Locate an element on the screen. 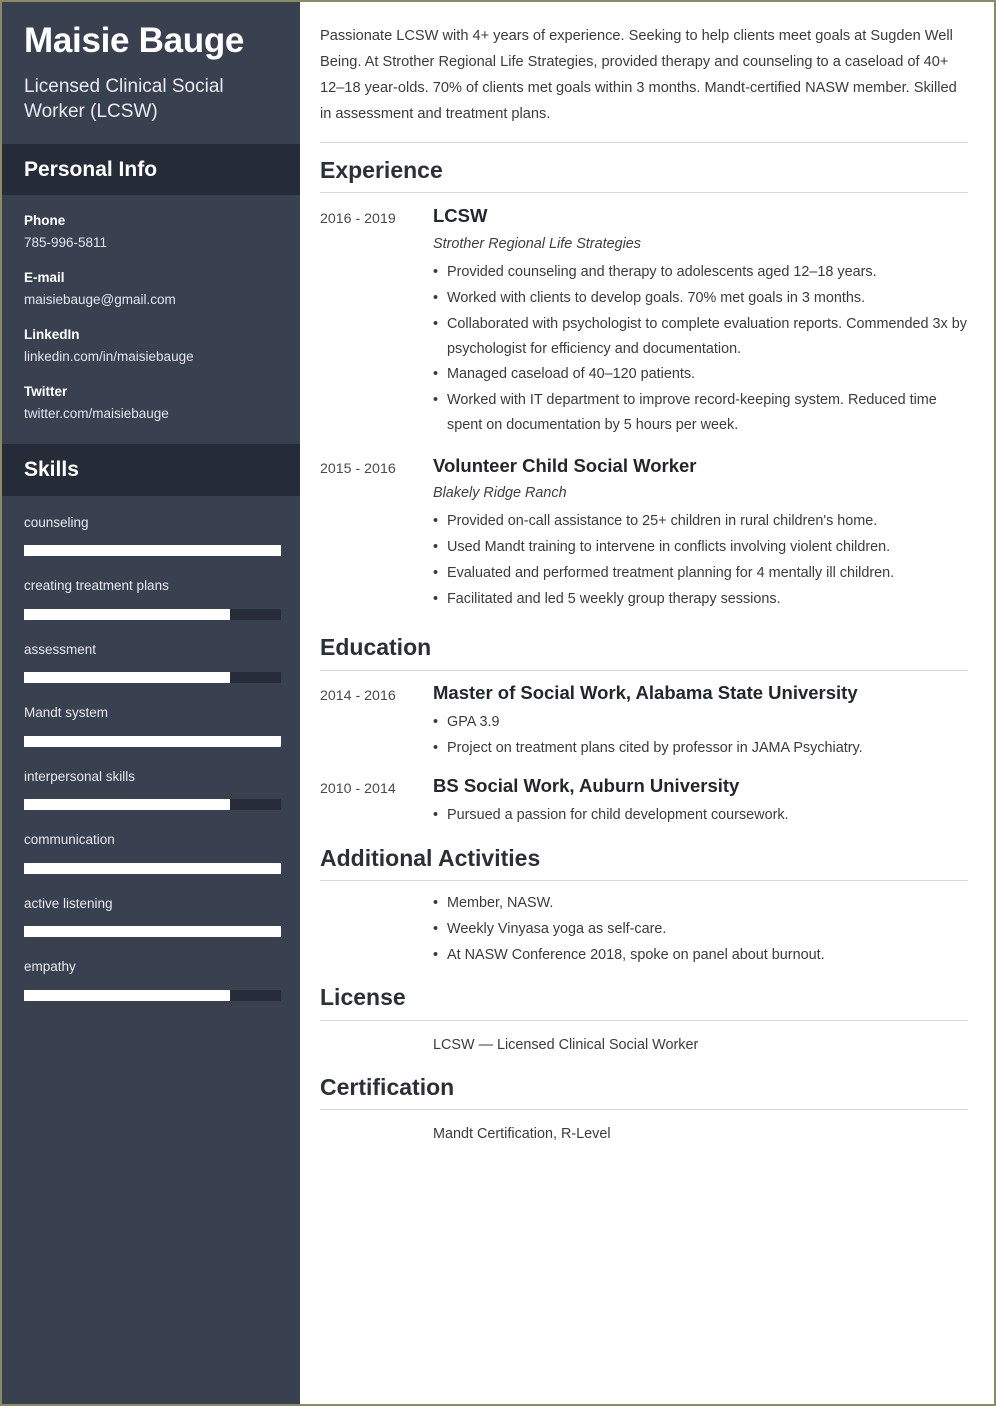 This screenshot has height=1406, width=996. list-item: Managed caseload of 40–120 patients. is located at coordinates (700, 374).